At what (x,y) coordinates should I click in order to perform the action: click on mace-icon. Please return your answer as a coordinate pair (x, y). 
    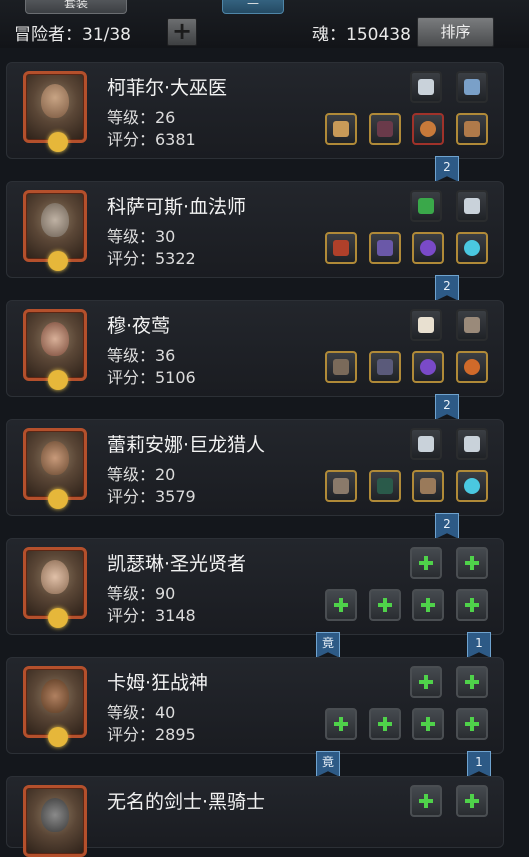
    Looking at the image, I should click on (341, 248).